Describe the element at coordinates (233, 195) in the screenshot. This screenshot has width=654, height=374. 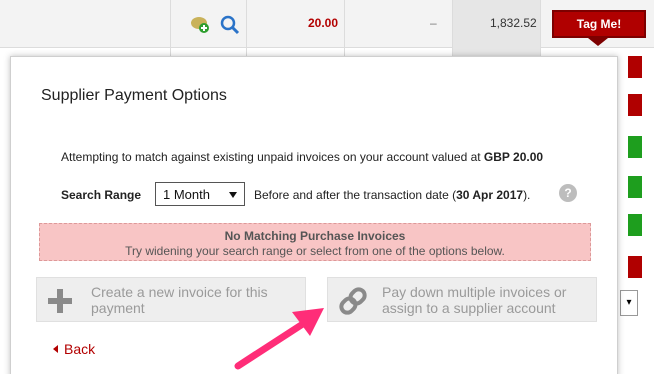
I see `chevron-down-icon` at that location.